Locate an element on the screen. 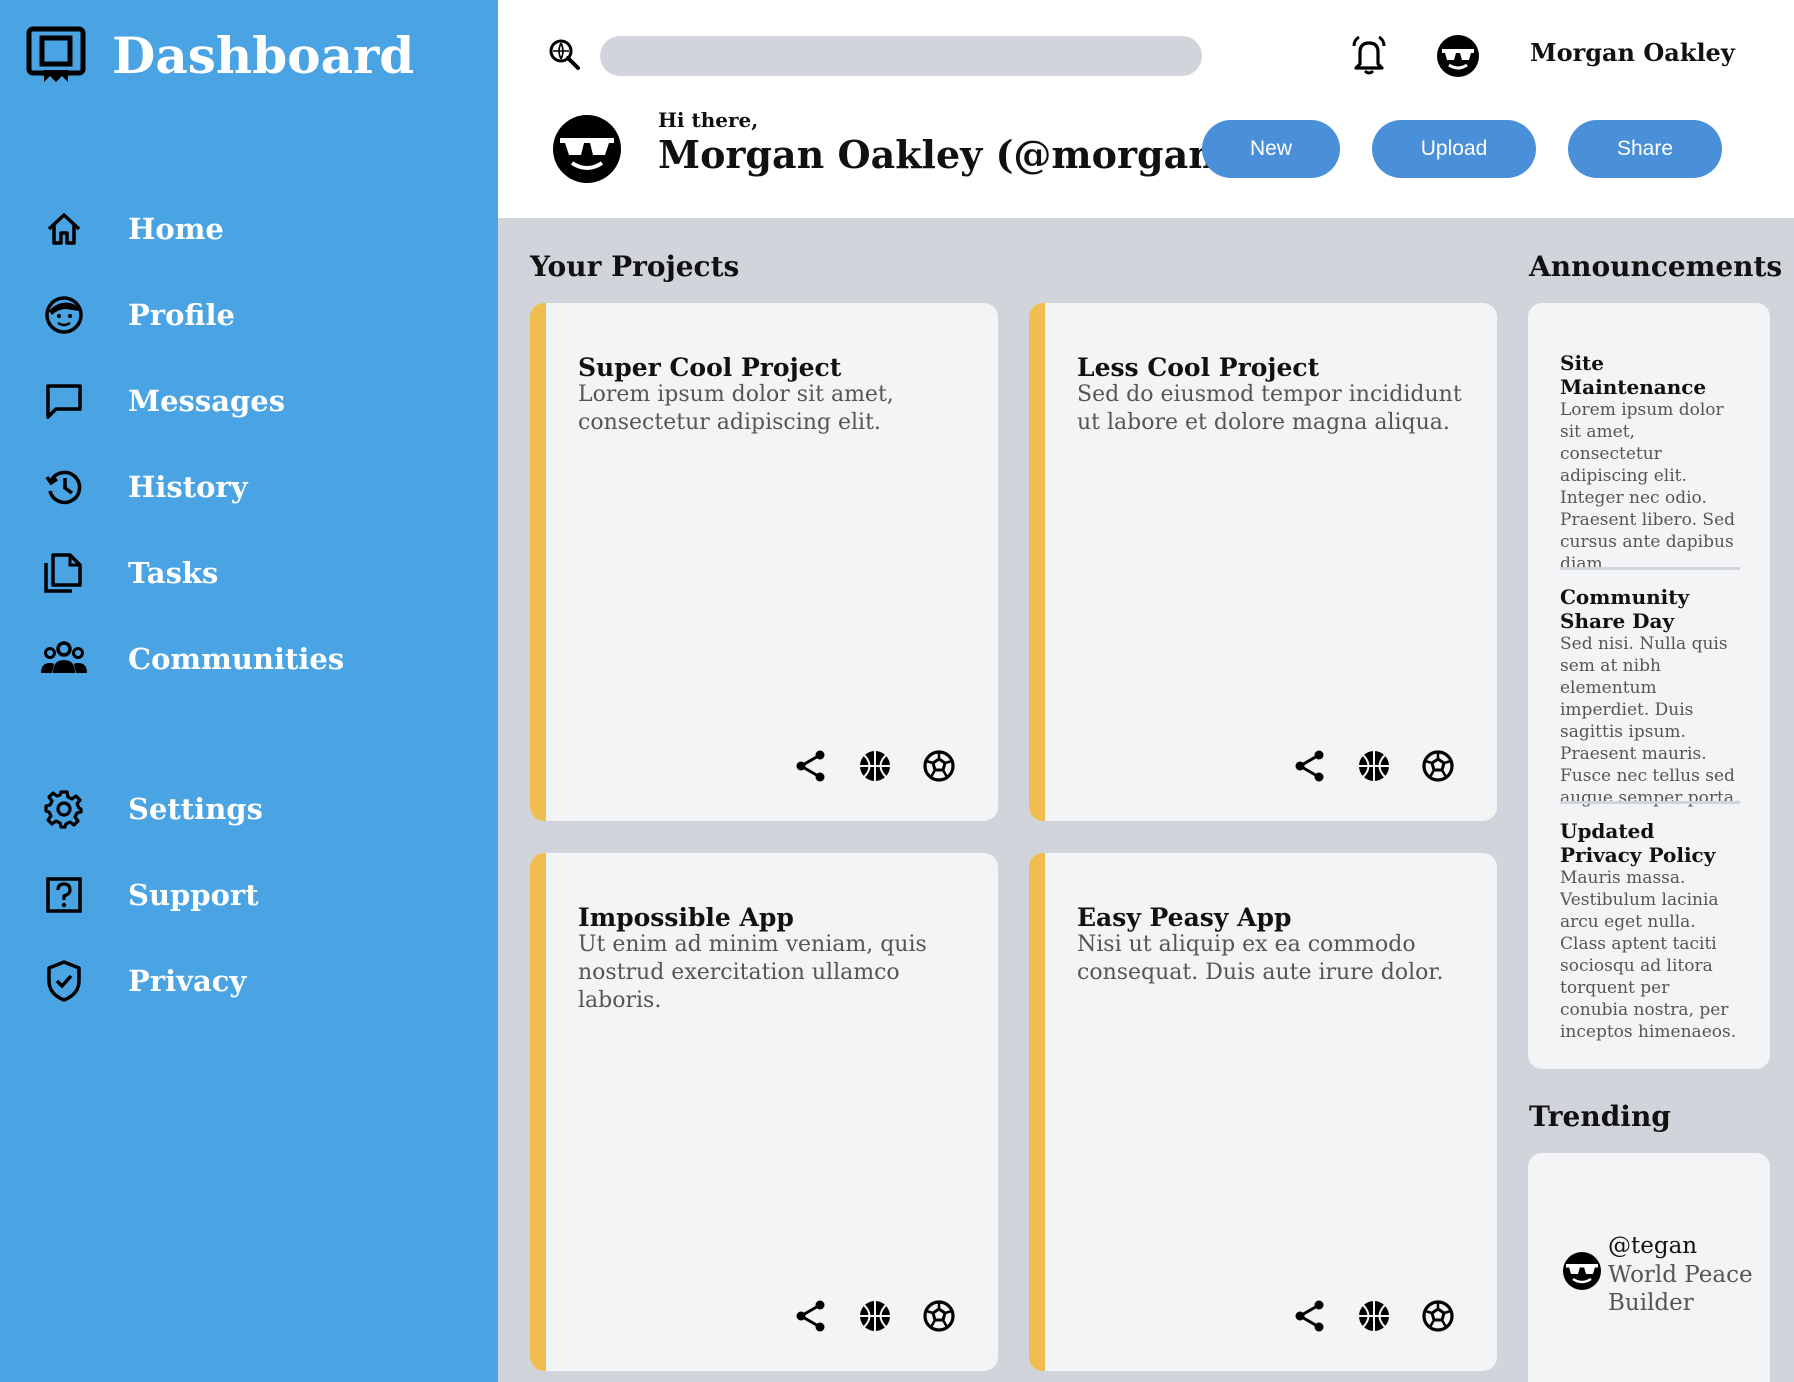  sidebar-item-privacy: Privacy is located at coordinates (258, 981).